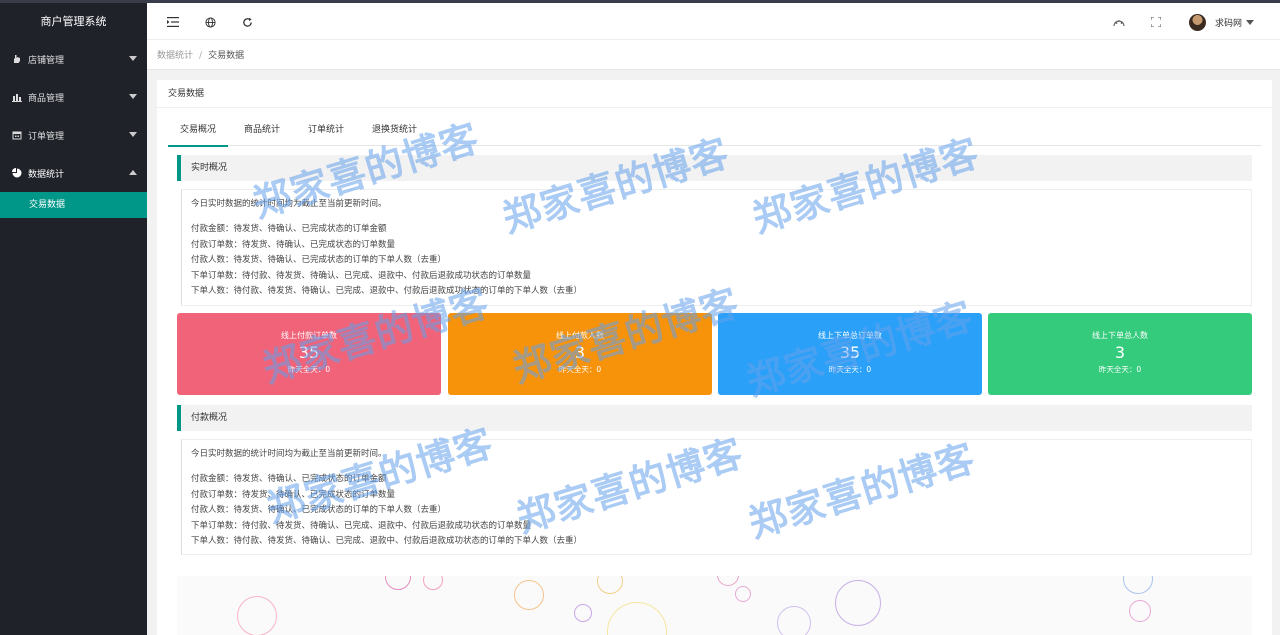 The height and width of the screenshot is (635, 1280). I want to click on caret-down-icon, so click(1250, 22).